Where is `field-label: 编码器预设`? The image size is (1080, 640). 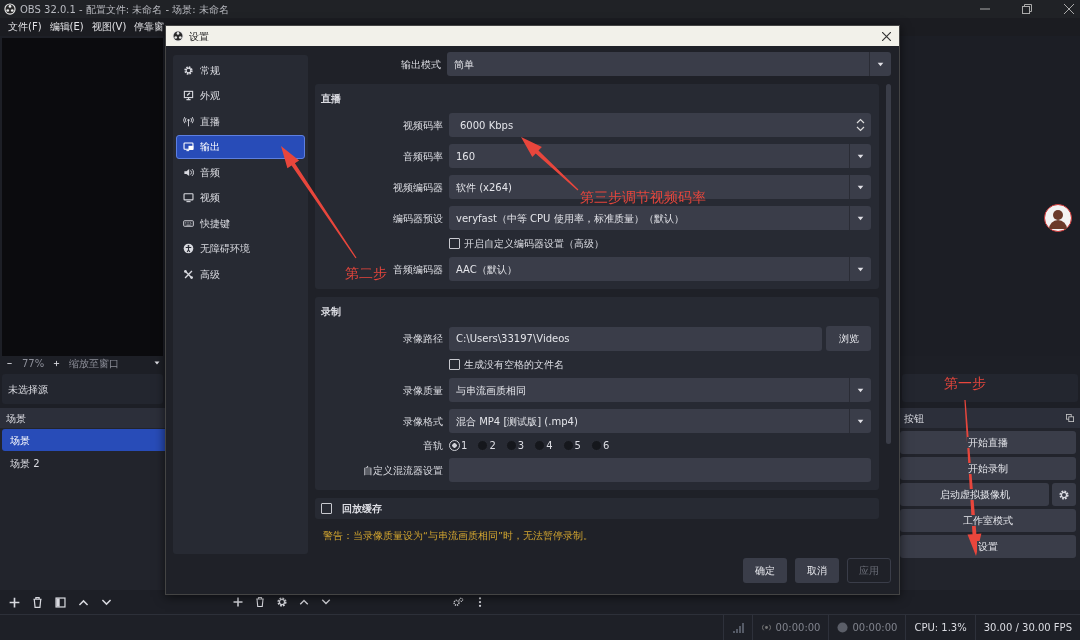
field-label: 编码器预设 is located at coordinates (418, 218).